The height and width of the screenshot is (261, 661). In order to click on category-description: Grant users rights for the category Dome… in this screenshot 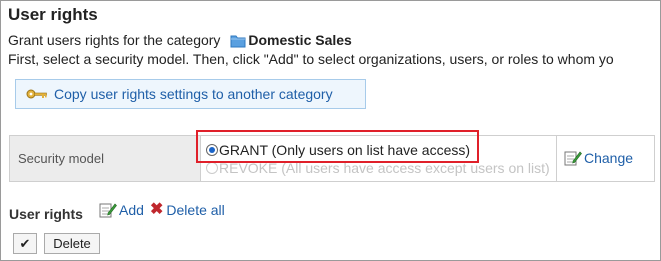, I will do `click(180, 41)`.